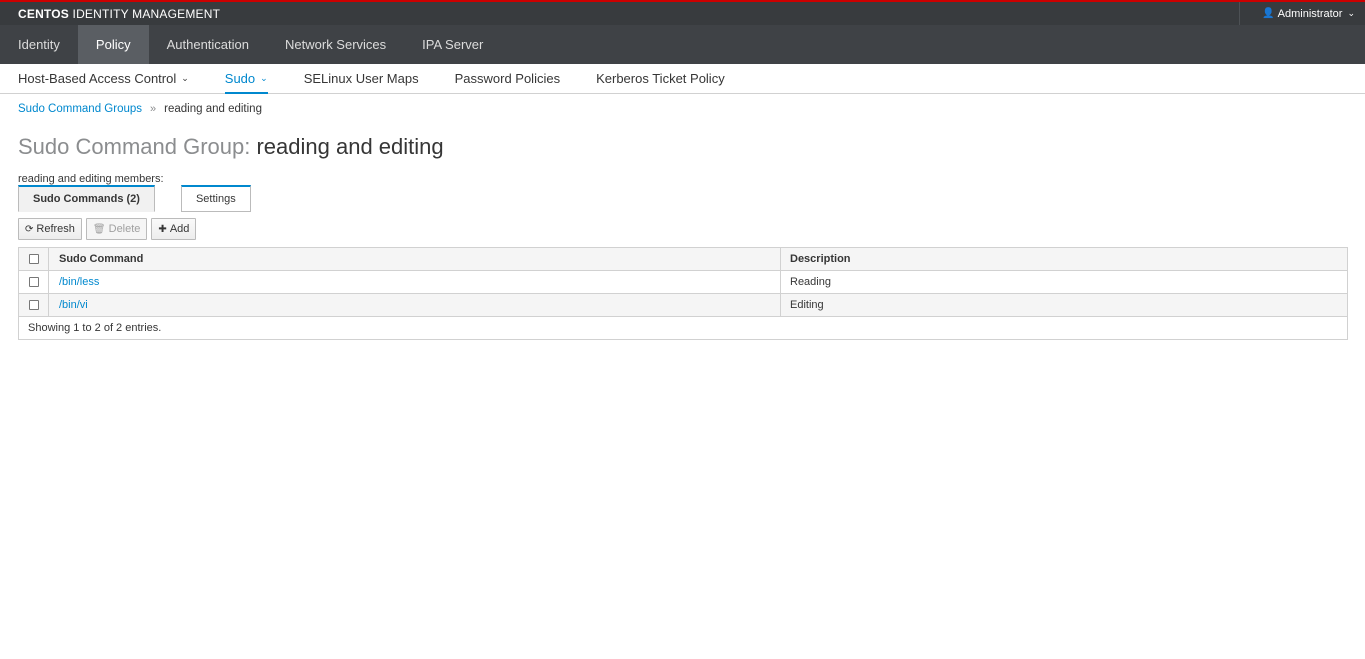  What do you see at coordinates (86, 198) in the screenshot?
I see `tab-sudo-commands: Sudo Commands (2)` at bounding box center [86, 198].